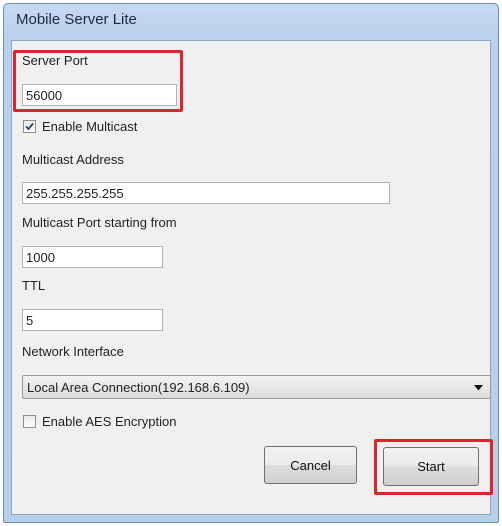 This screenshot has width=502, height=526. What do you see at coordinates (433, 467) in the screenshot?
I see `start-button-highlight` at bounding box center [433, 467].